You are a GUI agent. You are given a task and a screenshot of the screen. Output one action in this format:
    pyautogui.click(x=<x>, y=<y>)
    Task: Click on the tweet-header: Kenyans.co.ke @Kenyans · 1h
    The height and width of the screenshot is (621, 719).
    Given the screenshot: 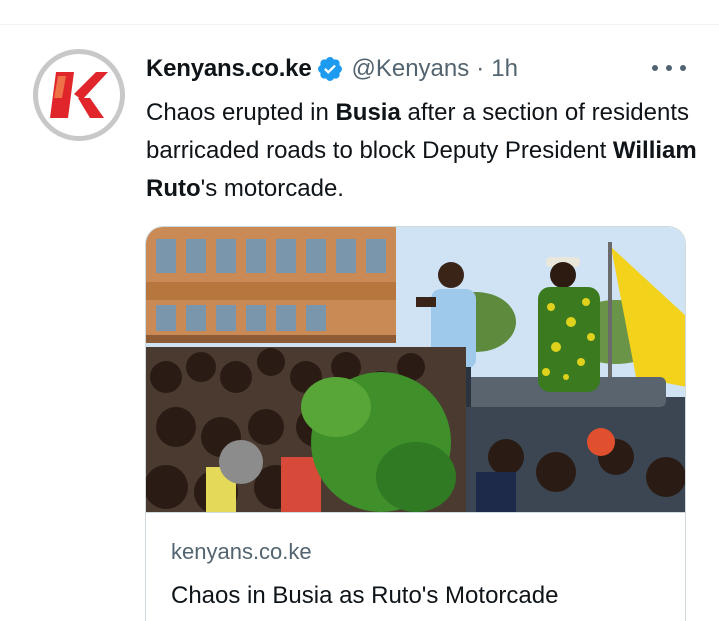 What is the action you would take?
    pyautogui.click(x=332, y=69)
    